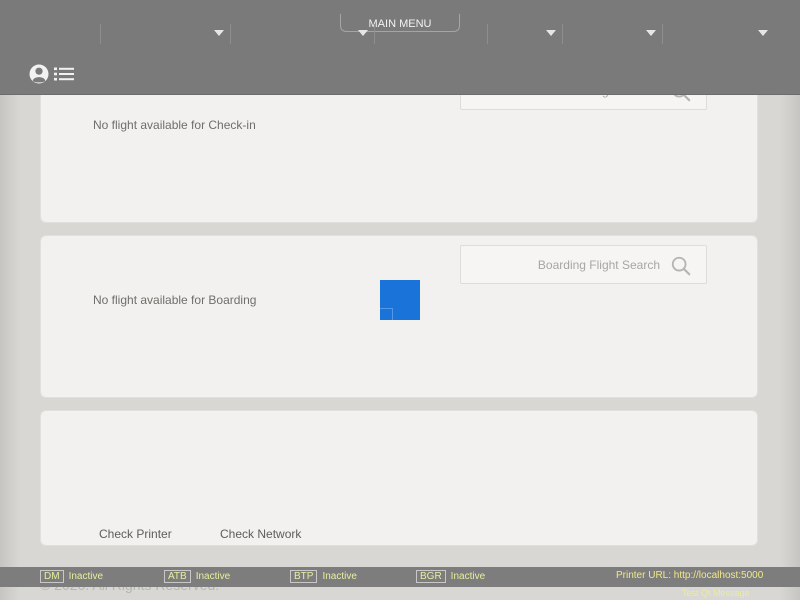 This screenshot has height=600, width=800. I want to click on user-profile-icon, so click(39, 74).